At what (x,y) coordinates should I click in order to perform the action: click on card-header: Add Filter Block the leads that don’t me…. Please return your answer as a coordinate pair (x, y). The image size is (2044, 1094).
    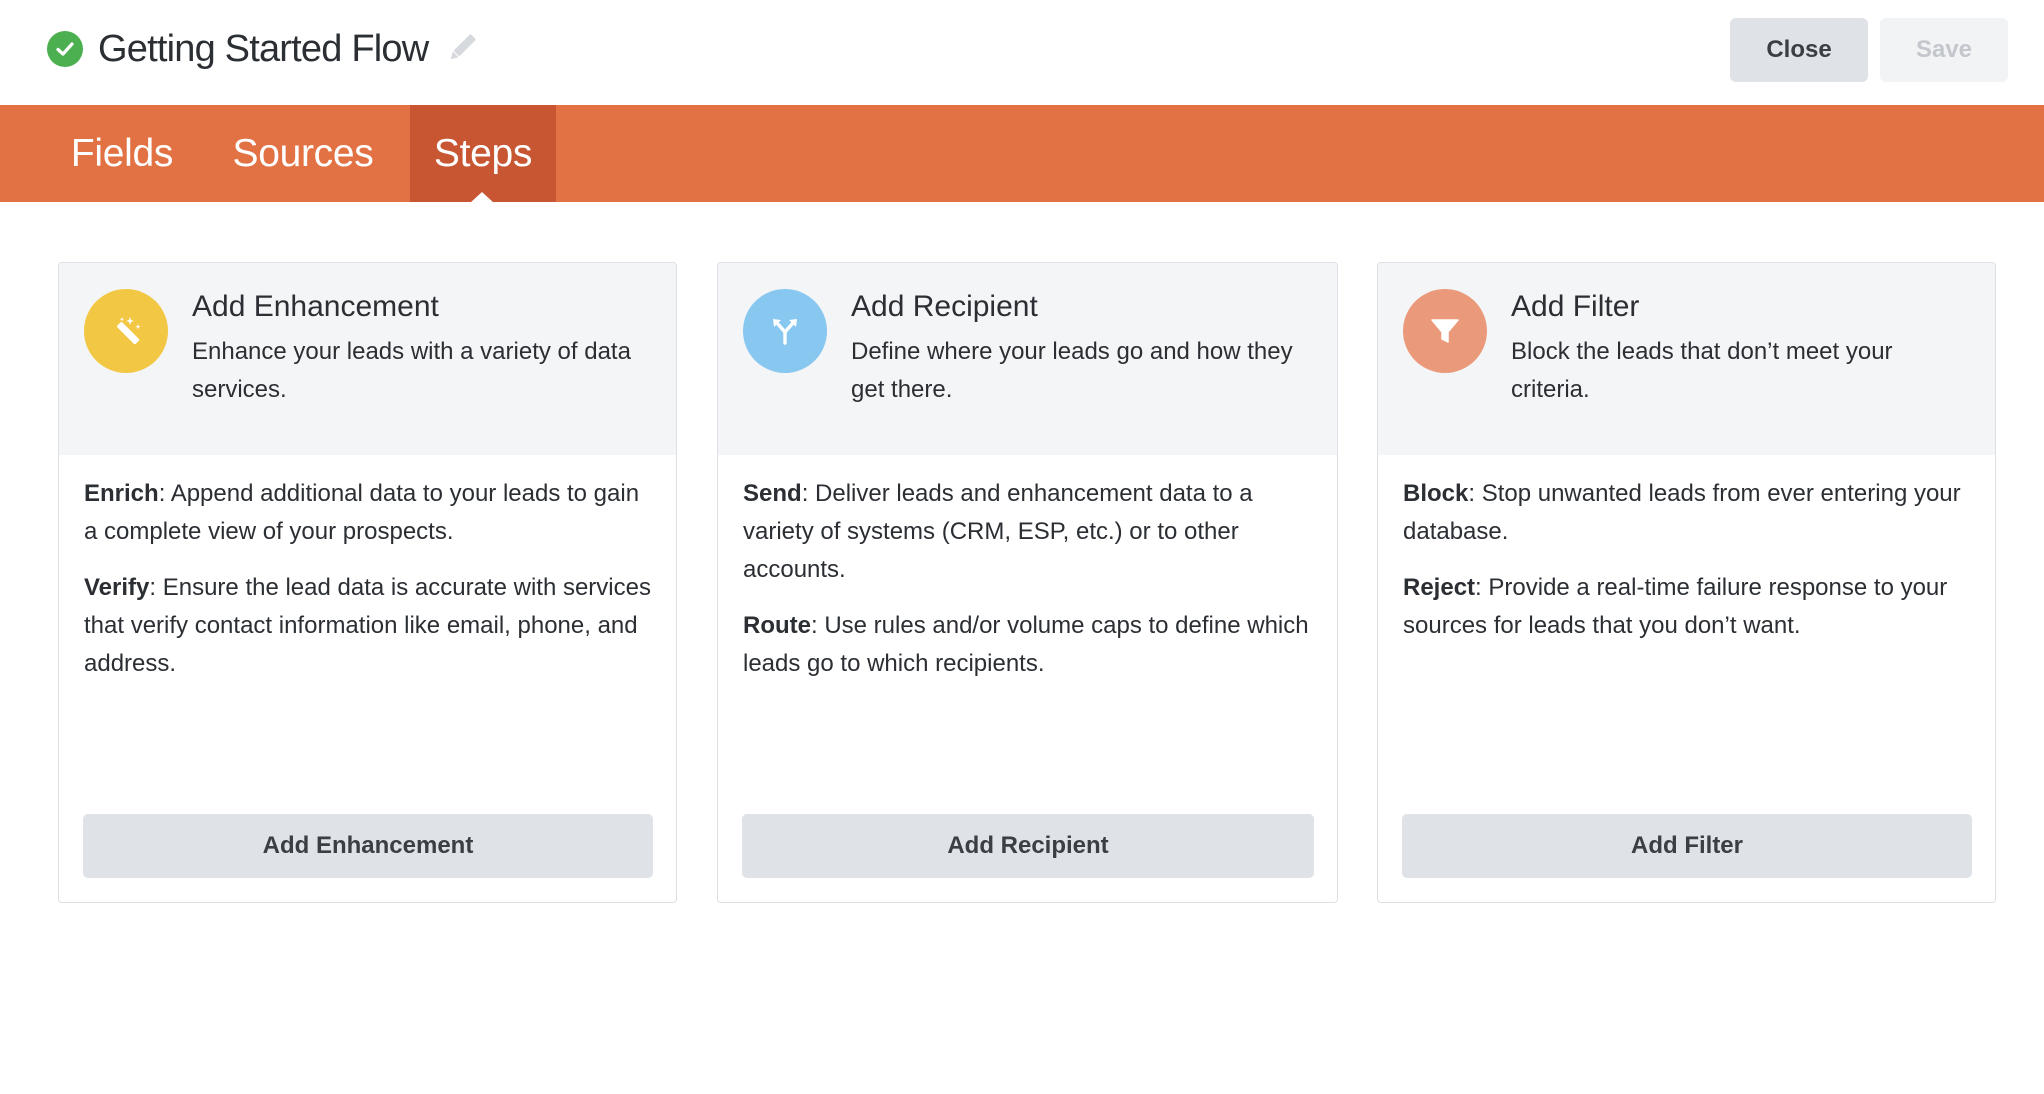
    Looking at the image, I should click on (1686, 359).